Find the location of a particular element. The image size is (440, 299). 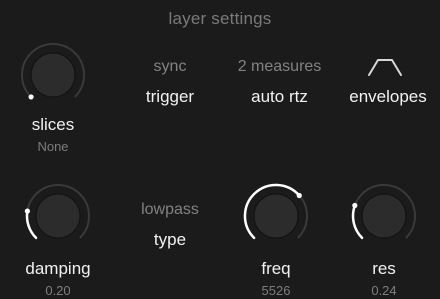

damping-knob is located at coordinates (58, 216).